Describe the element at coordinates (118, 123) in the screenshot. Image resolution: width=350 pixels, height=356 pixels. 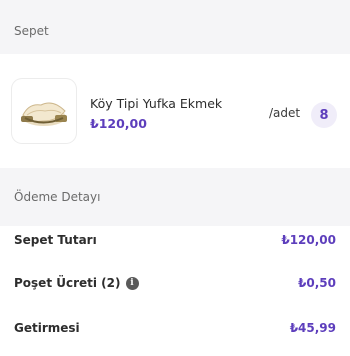
I see `product-price: ₺120,00` at that location.